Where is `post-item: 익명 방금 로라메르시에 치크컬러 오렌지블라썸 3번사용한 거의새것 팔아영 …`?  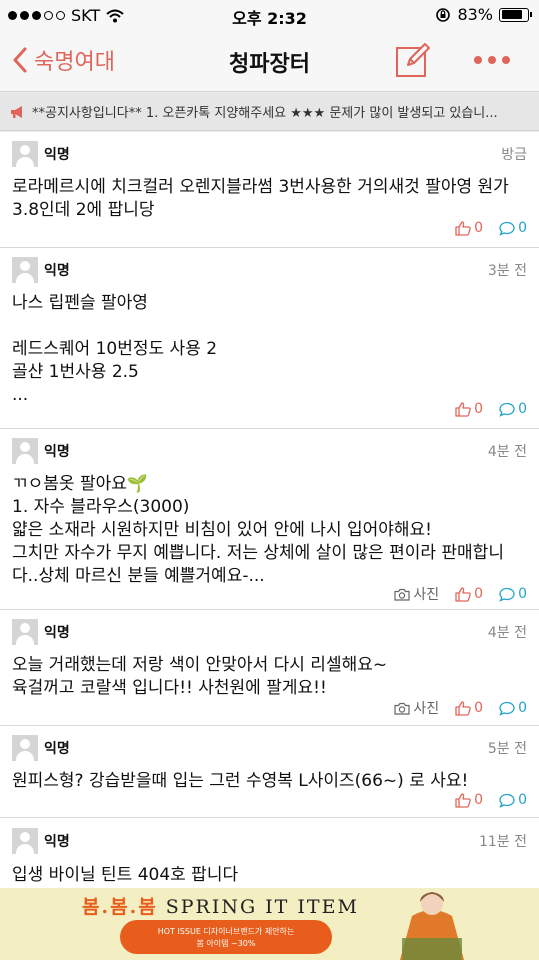
post-item: 익명 방금 로라메르시에 치크컬러 오렌지블라썸 3번사용한 거의새것 팔아영 … is located at coordinates (269, 190).